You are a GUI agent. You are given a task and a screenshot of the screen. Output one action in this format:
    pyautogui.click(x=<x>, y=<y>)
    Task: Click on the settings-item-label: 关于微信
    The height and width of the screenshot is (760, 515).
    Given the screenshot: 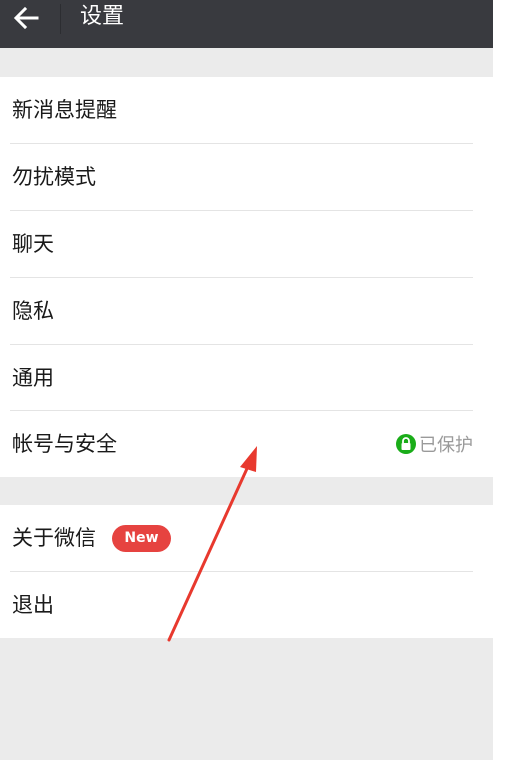 What is the action you would take?
    pyautogui.click(x=54, y=538)
    